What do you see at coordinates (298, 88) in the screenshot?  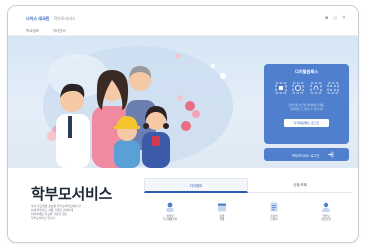 I see `face-icon` at bounding box center [298, 88].